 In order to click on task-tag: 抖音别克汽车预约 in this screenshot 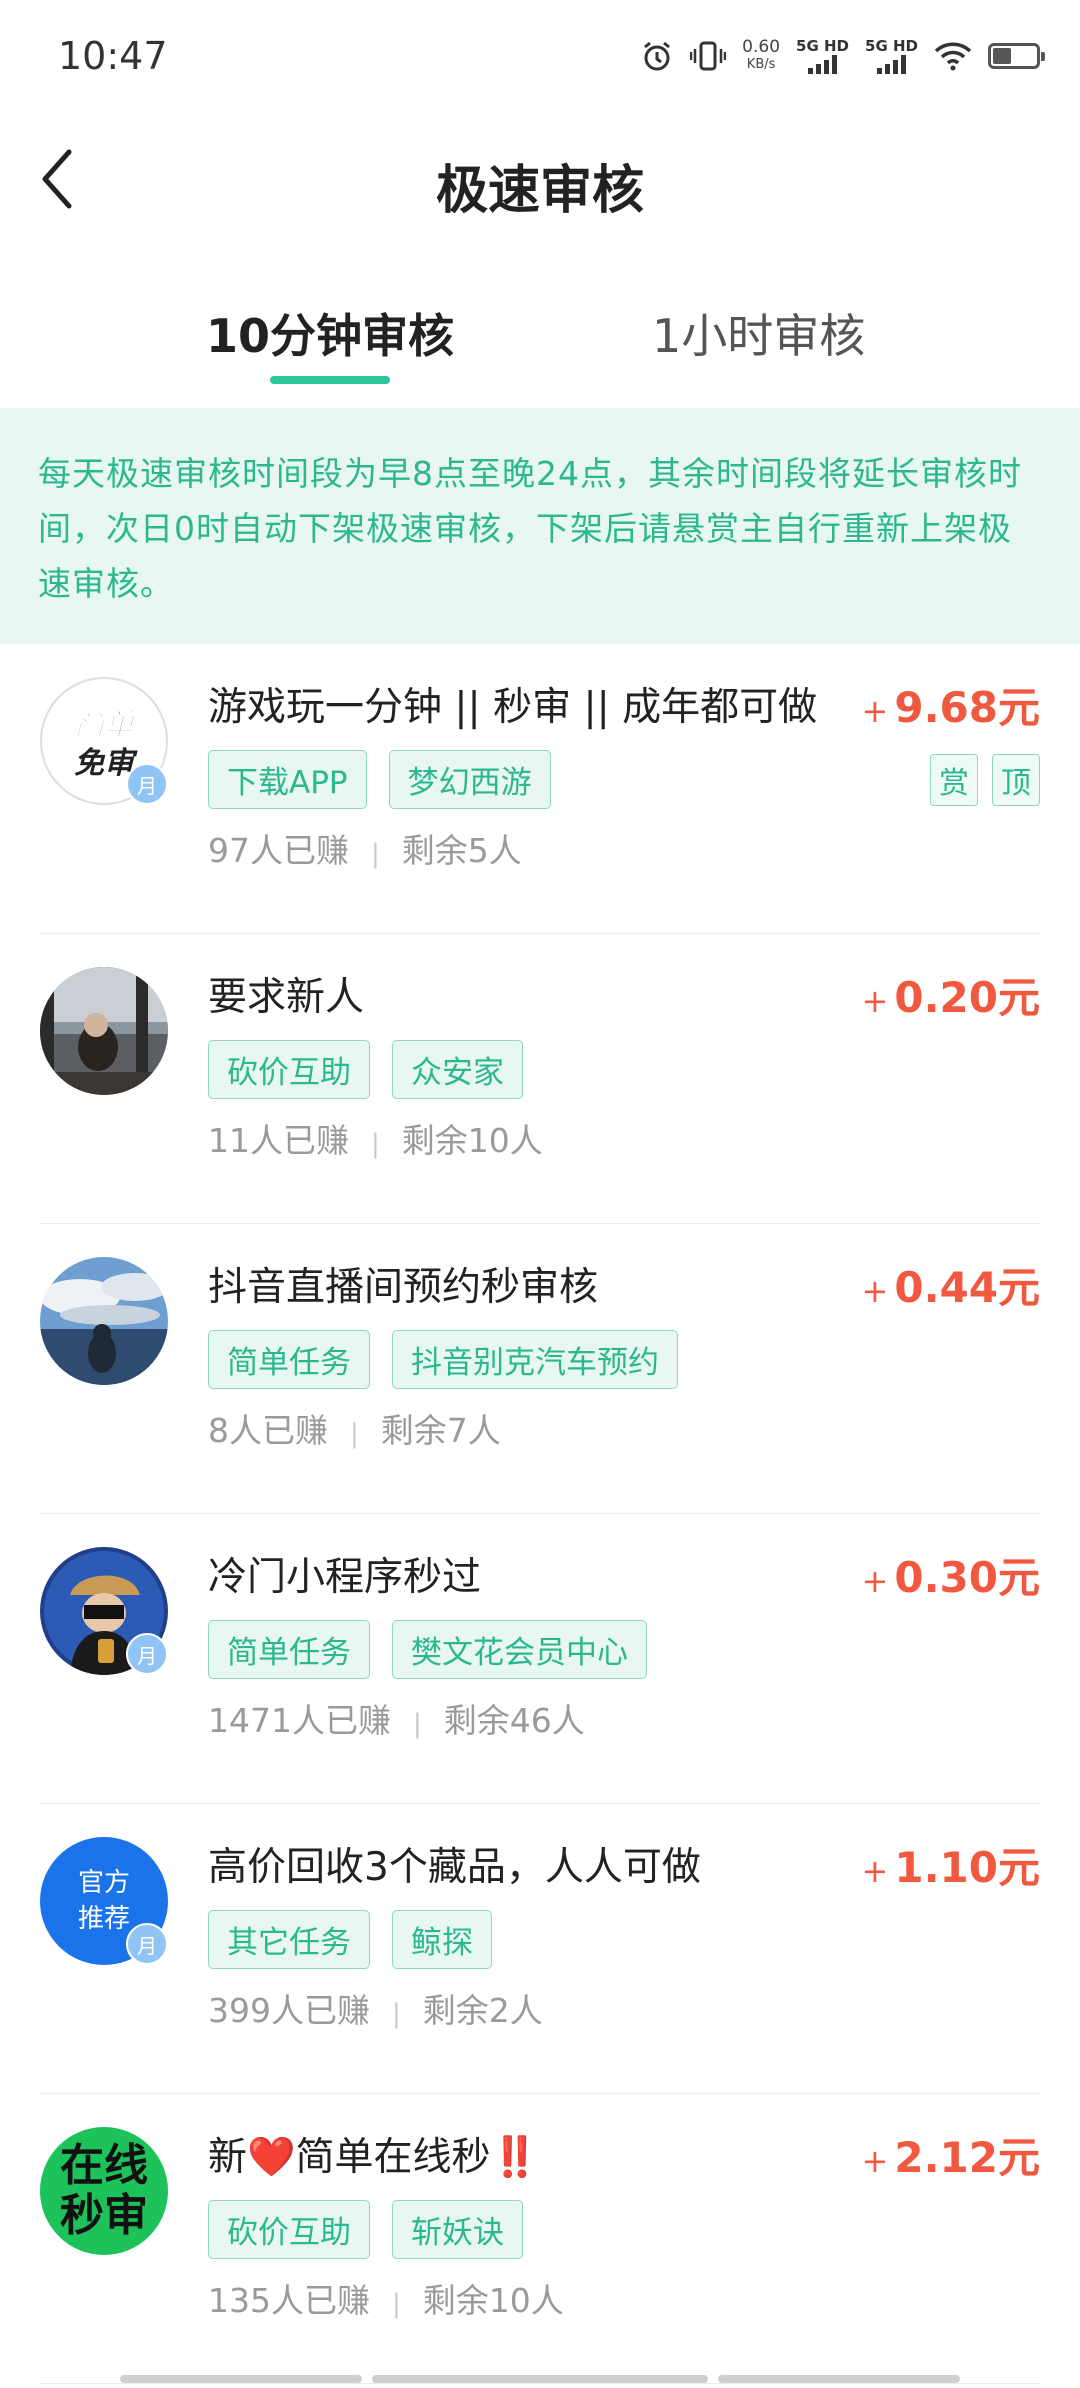, I will do `click(535, 1359)`.